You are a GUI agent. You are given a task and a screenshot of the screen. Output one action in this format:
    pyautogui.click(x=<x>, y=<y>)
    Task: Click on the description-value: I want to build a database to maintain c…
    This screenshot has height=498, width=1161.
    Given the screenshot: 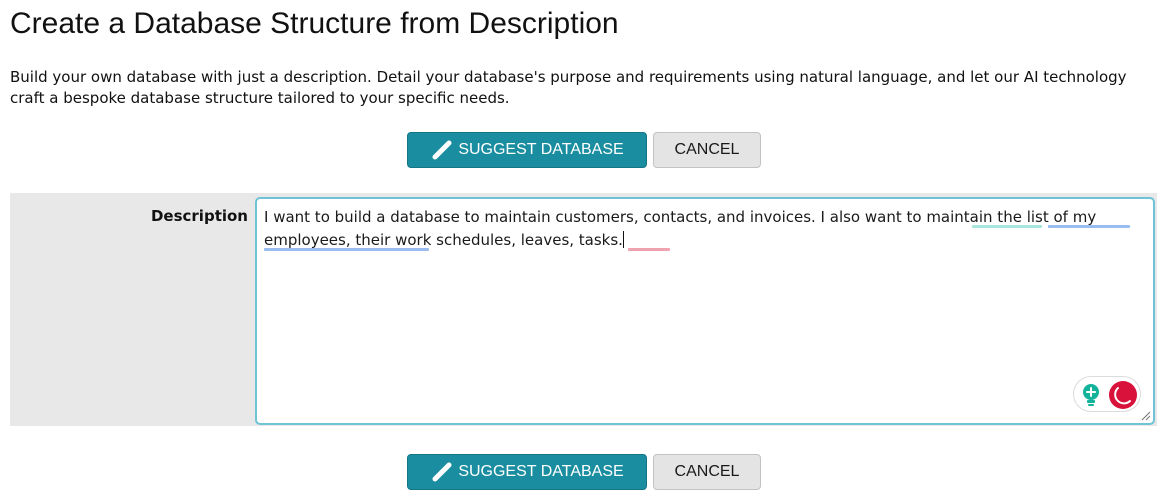 What is the action you would take?
    pyautogui.click(x=680, y=228)
    